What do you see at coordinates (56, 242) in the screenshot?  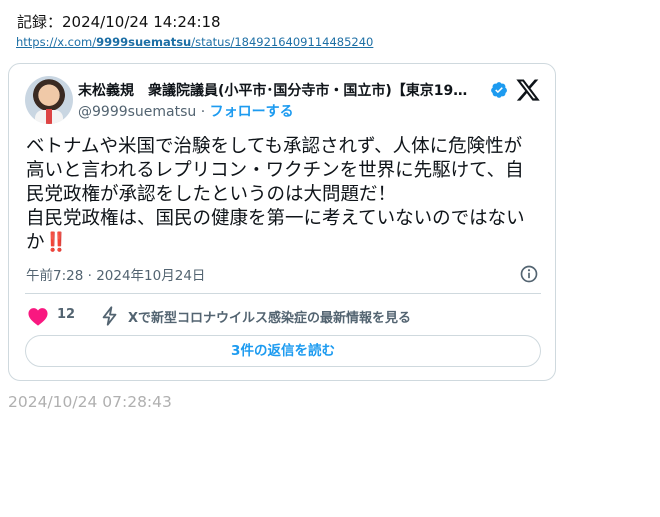 I see `double-exclamation-emoji: ‼️` at bounding box center [56, 242].